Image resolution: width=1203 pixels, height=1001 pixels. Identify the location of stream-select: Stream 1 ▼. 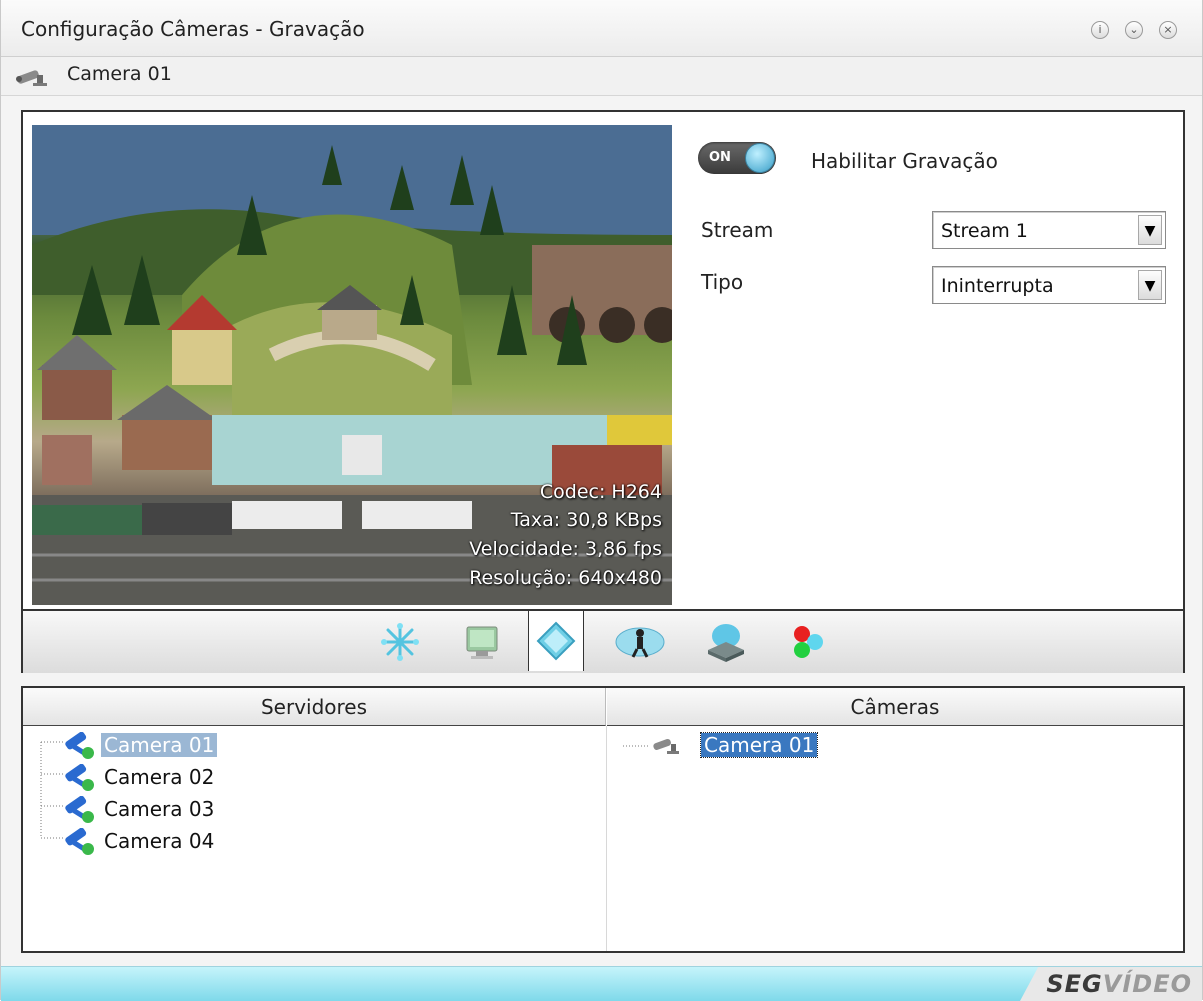
(1049, 230).